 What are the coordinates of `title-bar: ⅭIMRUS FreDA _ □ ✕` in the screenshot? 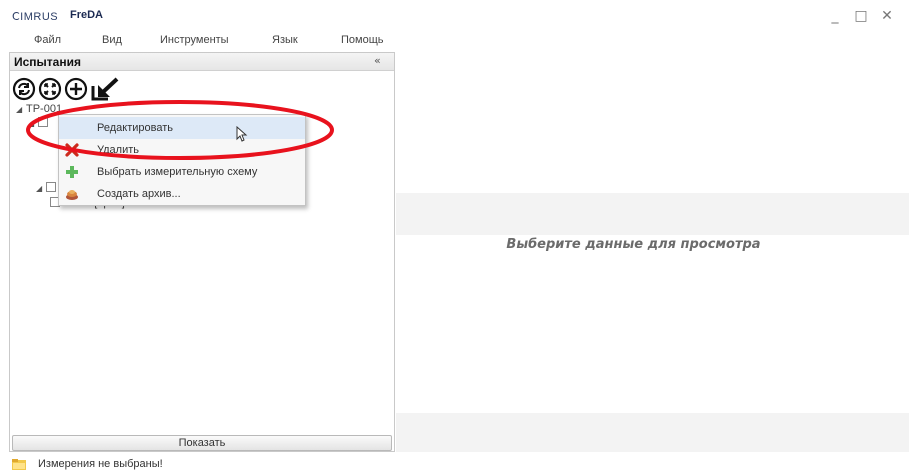 It's located at (454, 16).